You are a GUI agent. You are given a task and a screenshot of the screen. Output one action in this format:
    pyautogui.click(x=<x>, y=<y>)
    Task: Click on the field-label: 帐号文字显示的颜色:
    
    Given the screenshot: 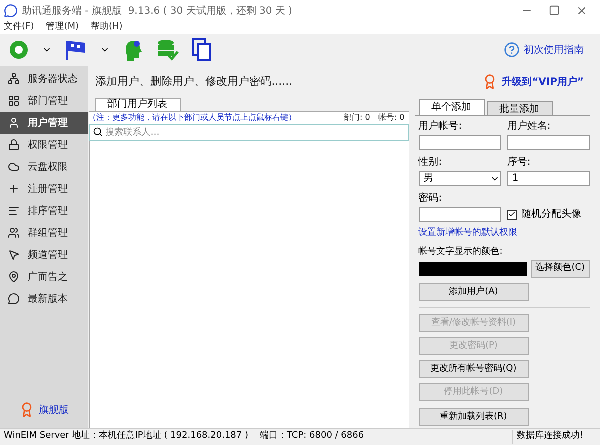 What is the action you would take?
    pyautogui.click(x=461, y=252)
    